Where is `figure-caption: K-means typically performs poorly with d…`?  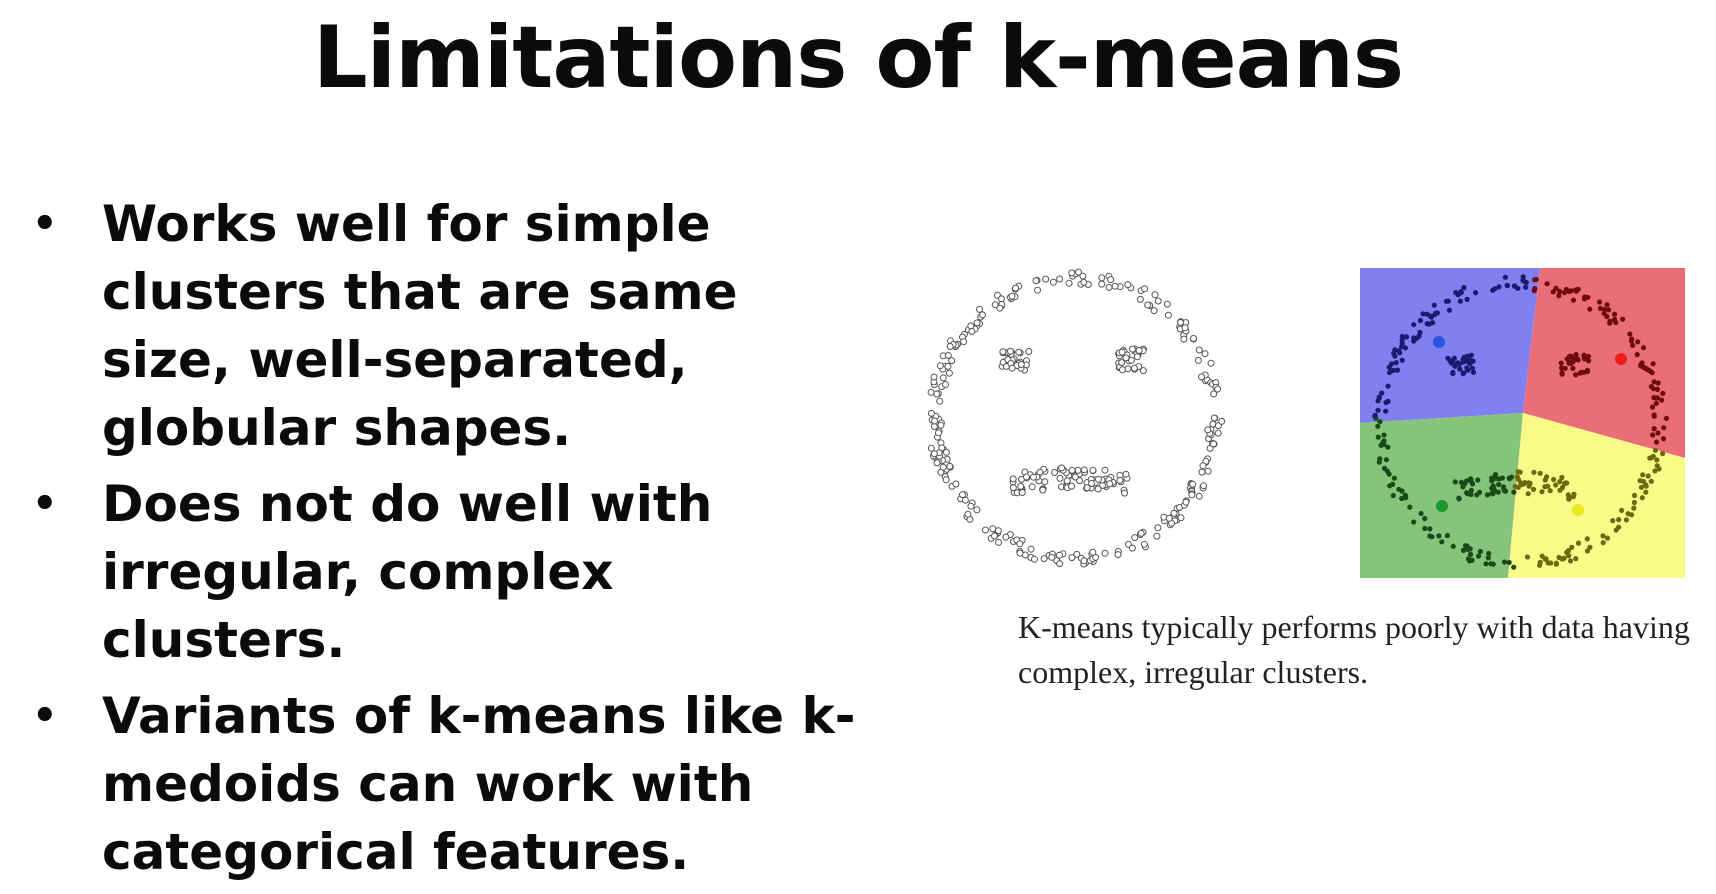 figure-caption: K-means typically performs poorly with d… is located at coordinates (1354, 649).